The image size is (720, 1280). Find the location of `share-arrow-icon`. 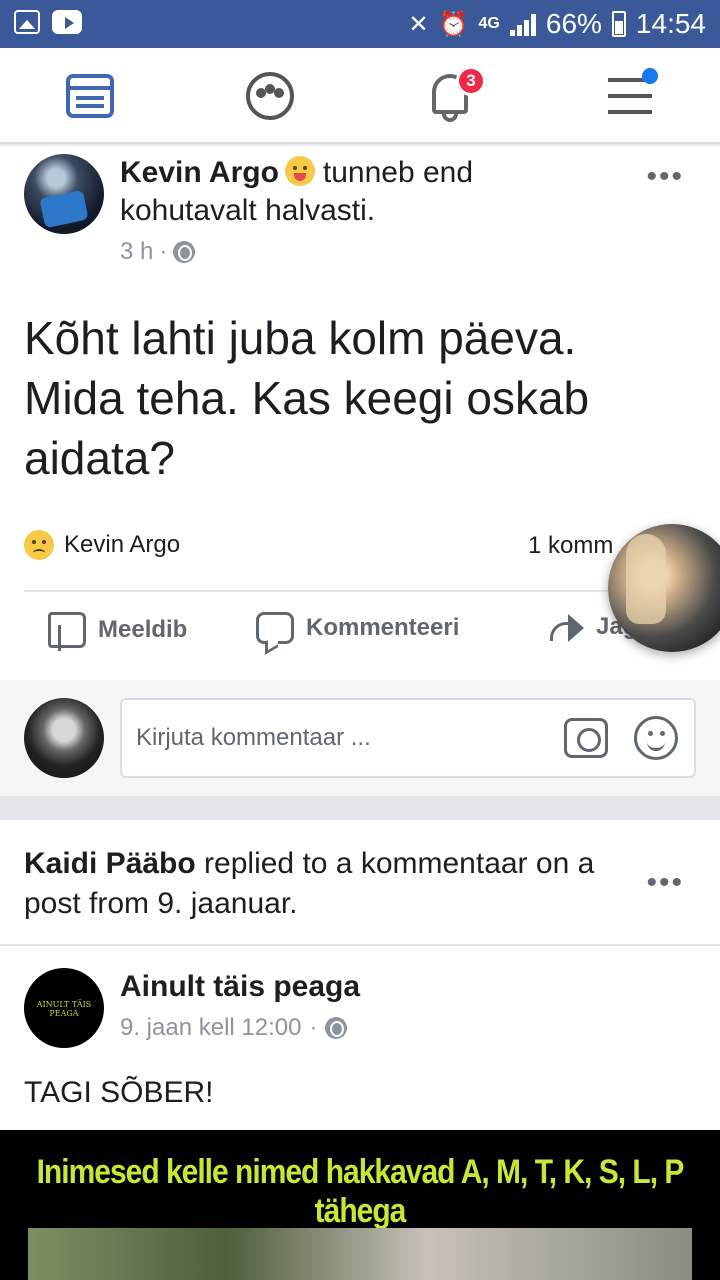

share-arrow-icon is located at coordinates (565, 627).